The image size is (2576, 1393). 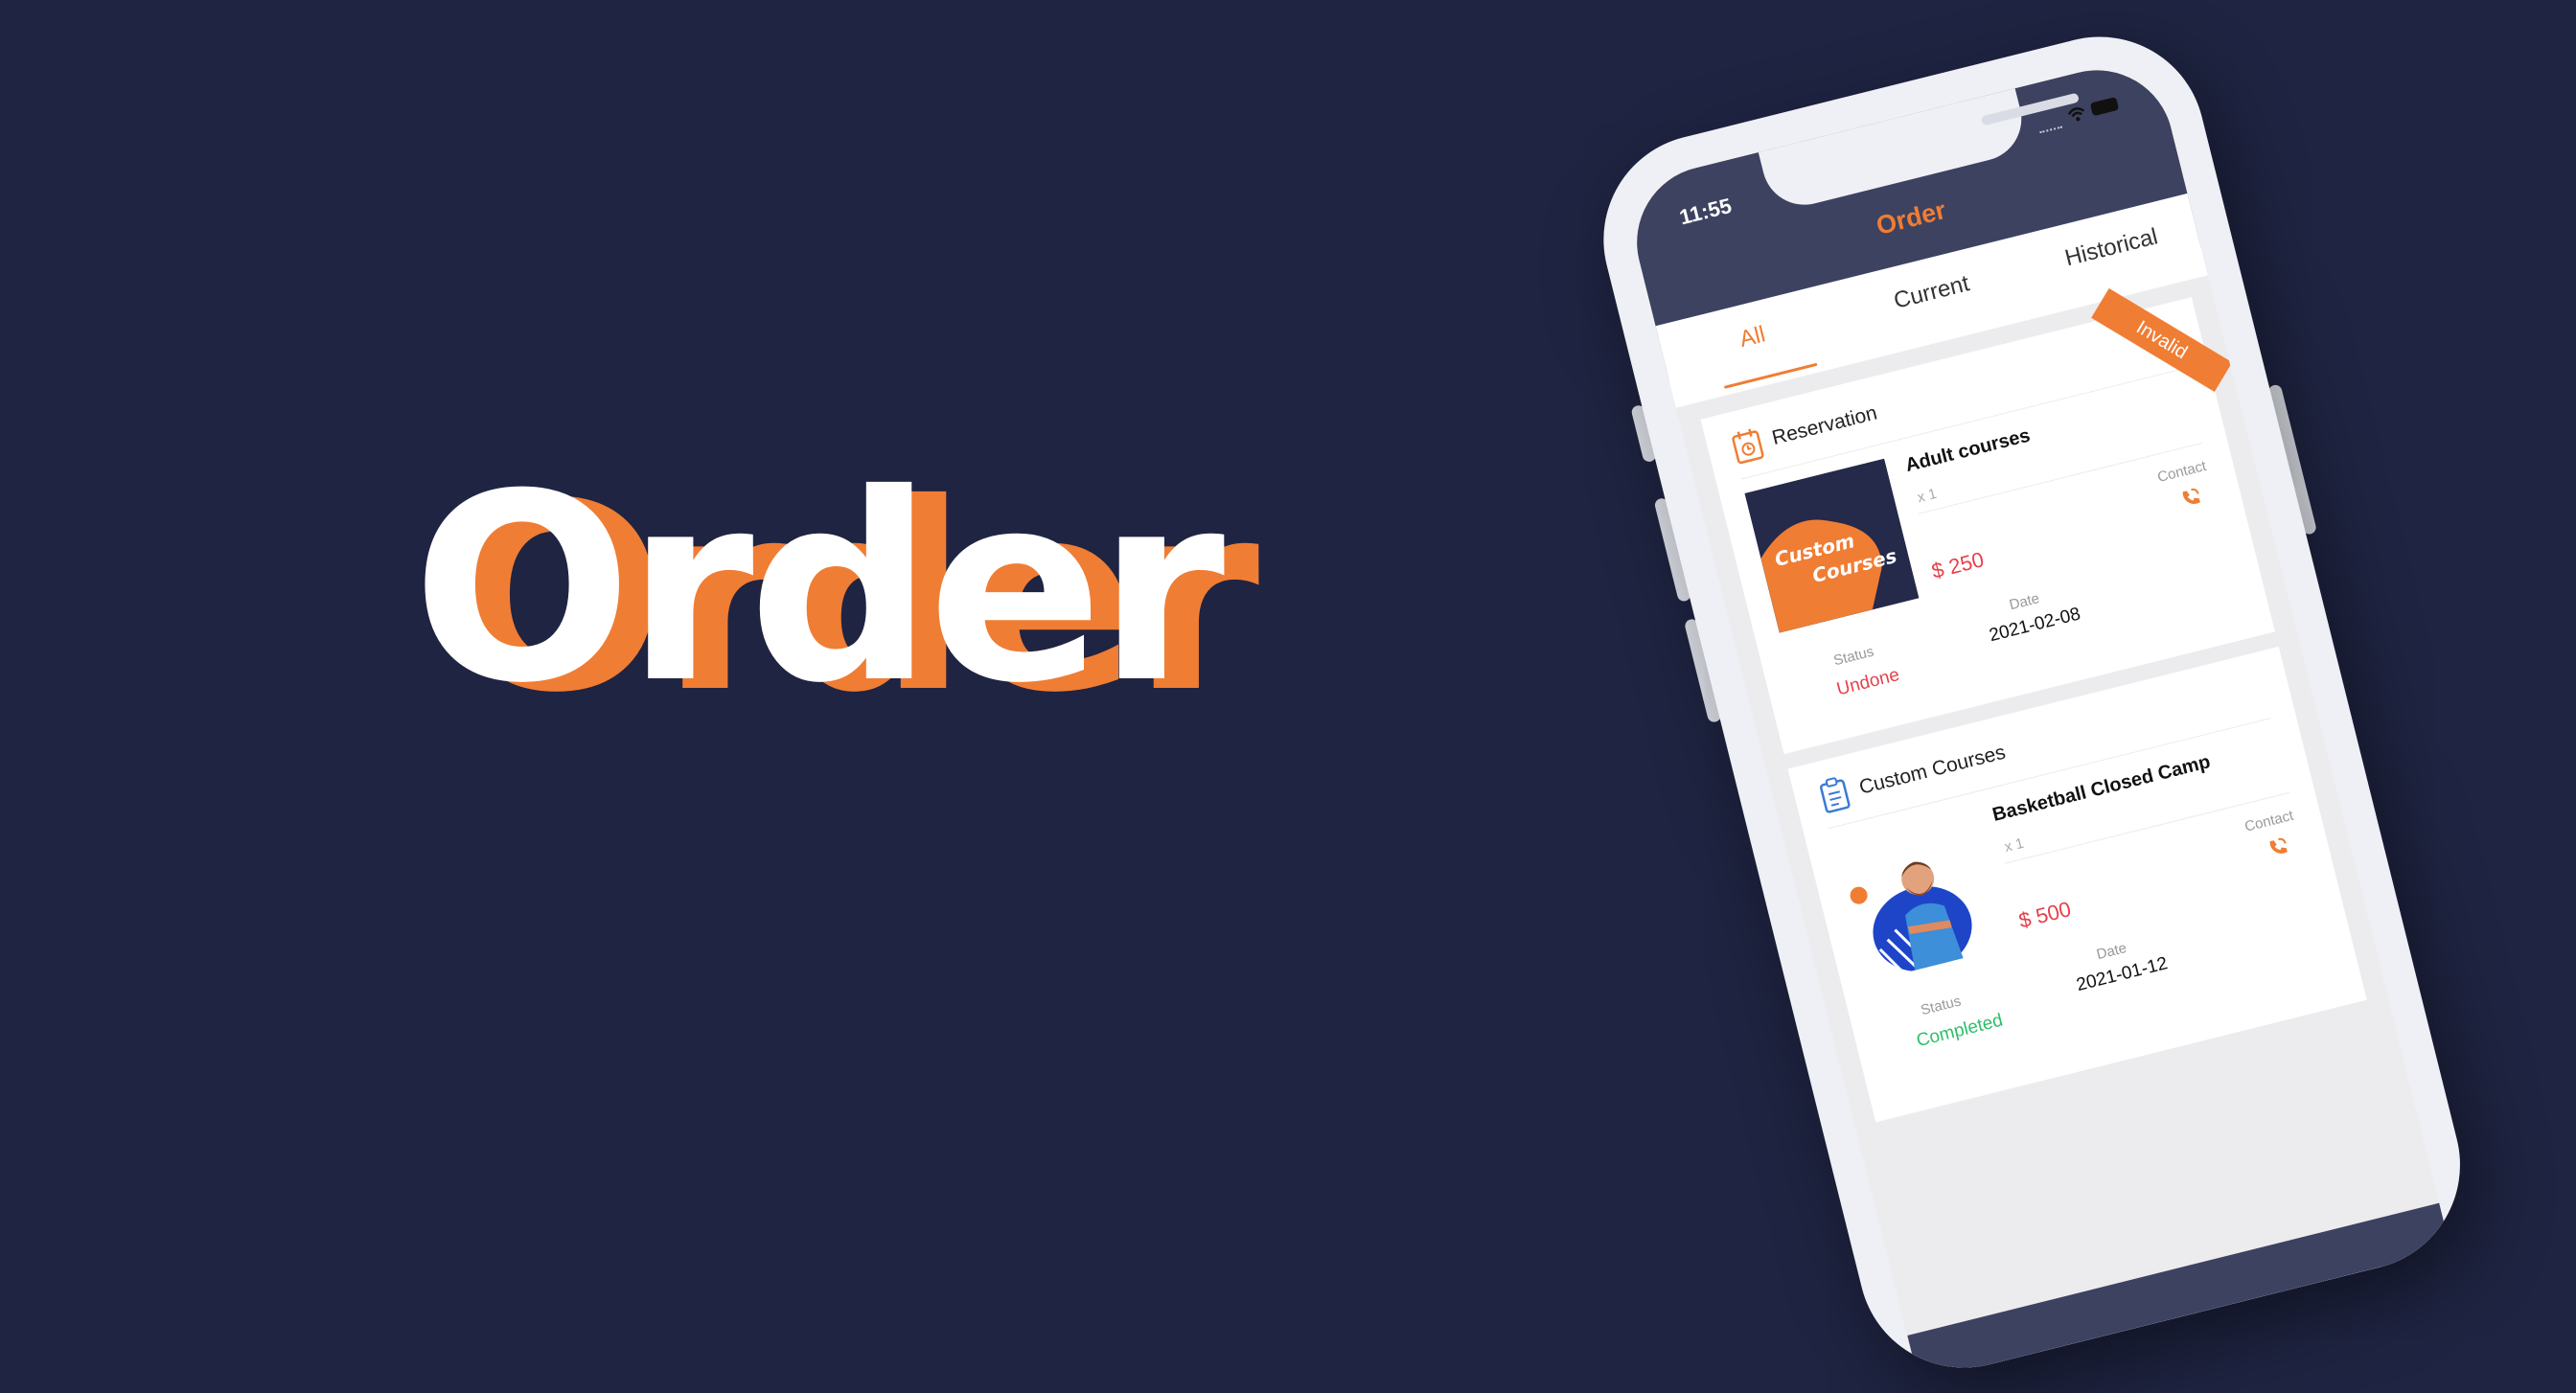 I want to click on order-date: 2021-02-08, so click(x=2035, y=625).